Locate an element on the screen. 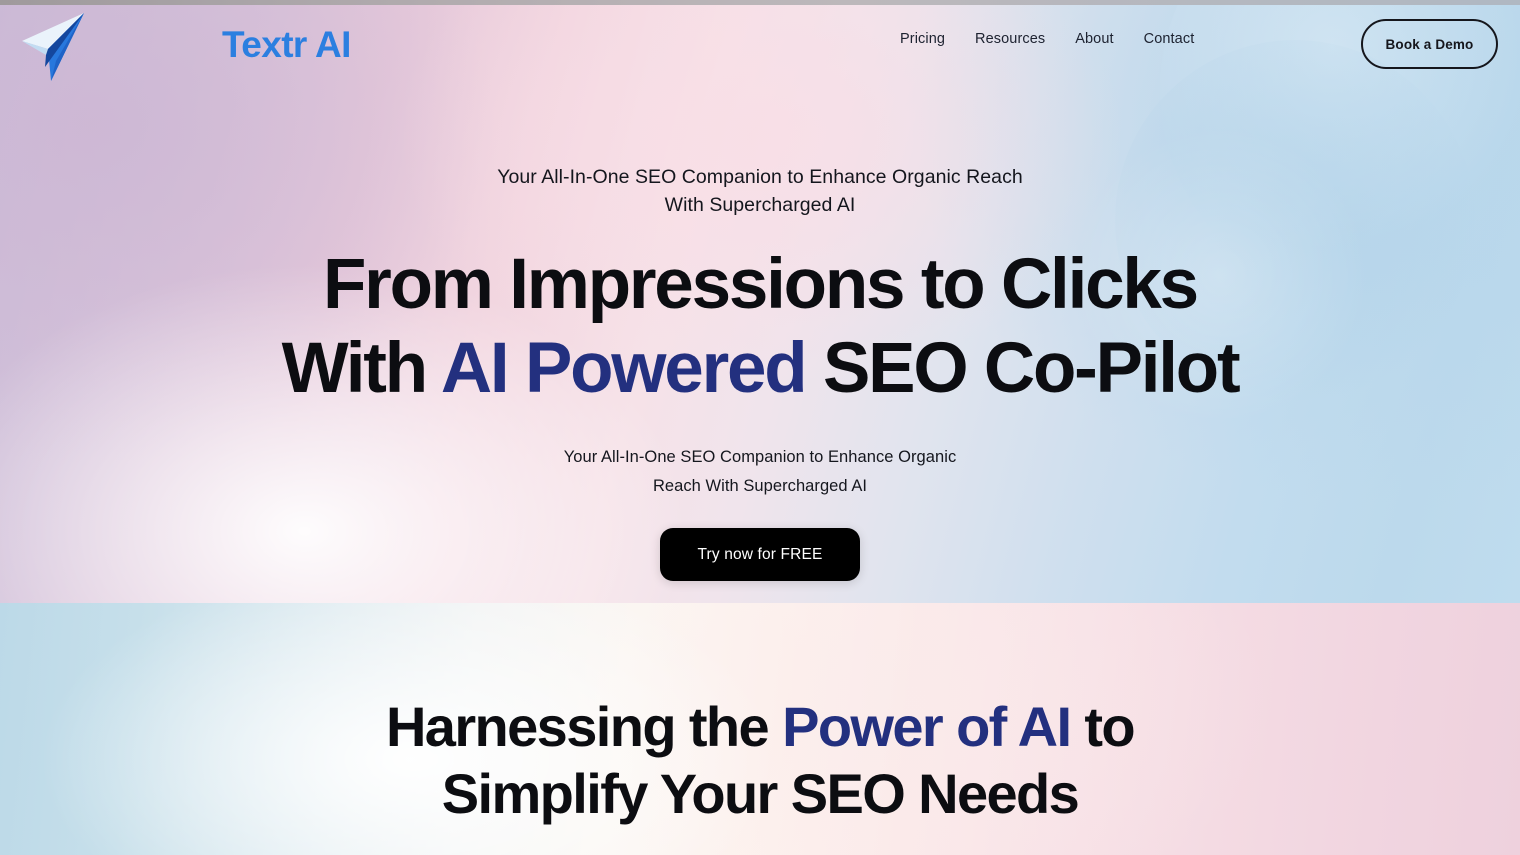 Image resolution: width=1520 pixels, height=855 pixels. section2-heading-line-2: Simplify Your SEO Needs is located at coordinates (760, 793).